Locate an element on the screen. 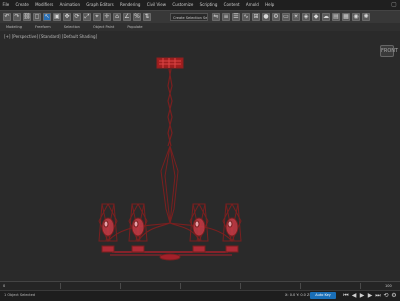 Image resolution: width=400 pixels, height=301 pixels. auto-key-button: Auto Key is located at coordinates (323, 295).